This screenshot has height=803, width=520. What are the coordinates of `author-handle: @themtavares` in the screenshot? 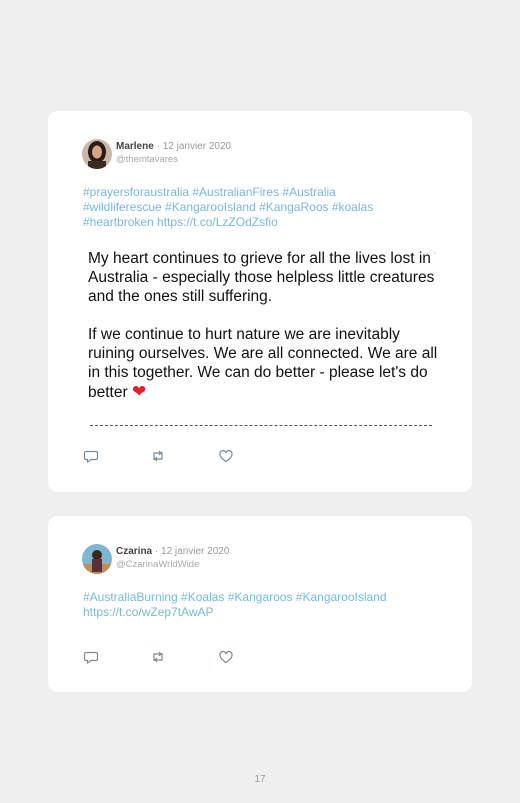 It's located at (147, 159).